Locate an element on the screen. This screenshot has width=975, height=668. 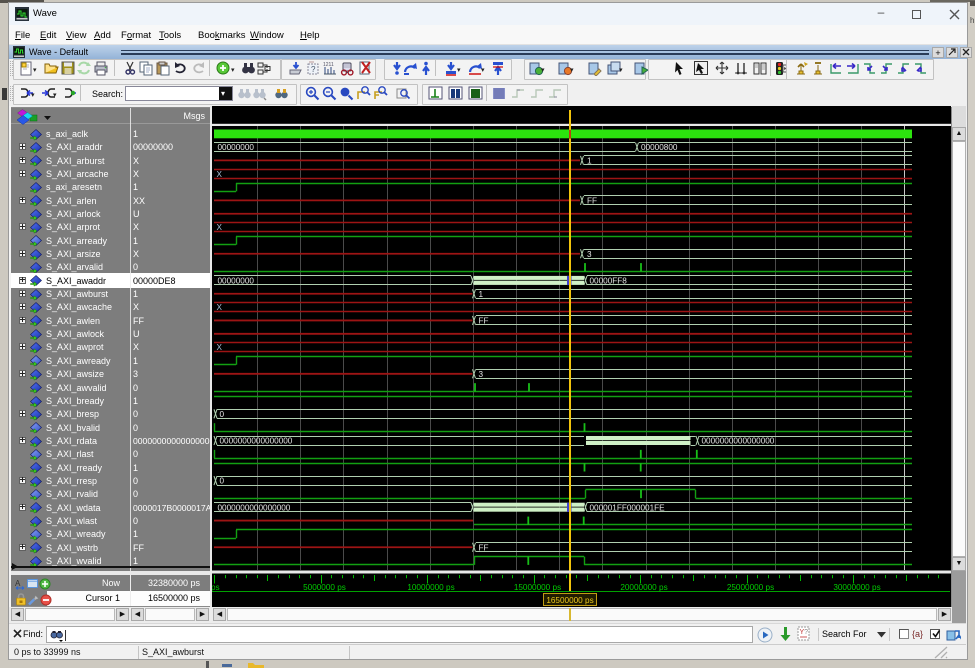
svg-text: 000001FF000001FE is located at coordinates (628, 507).